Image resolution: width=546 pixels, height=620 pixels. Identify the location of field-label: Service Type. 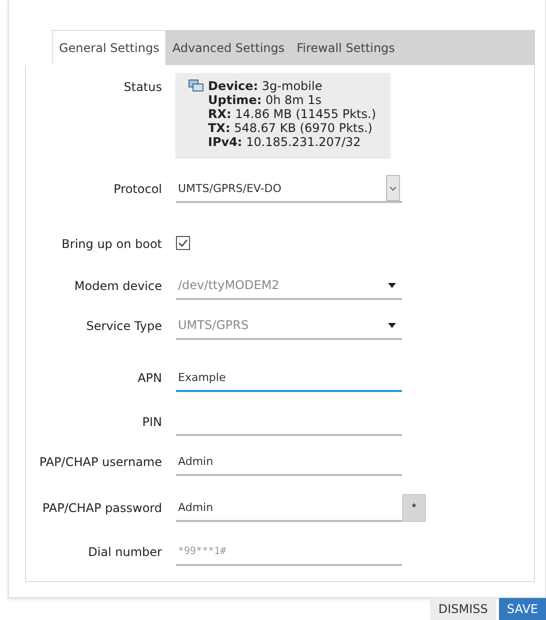
(123, 326).